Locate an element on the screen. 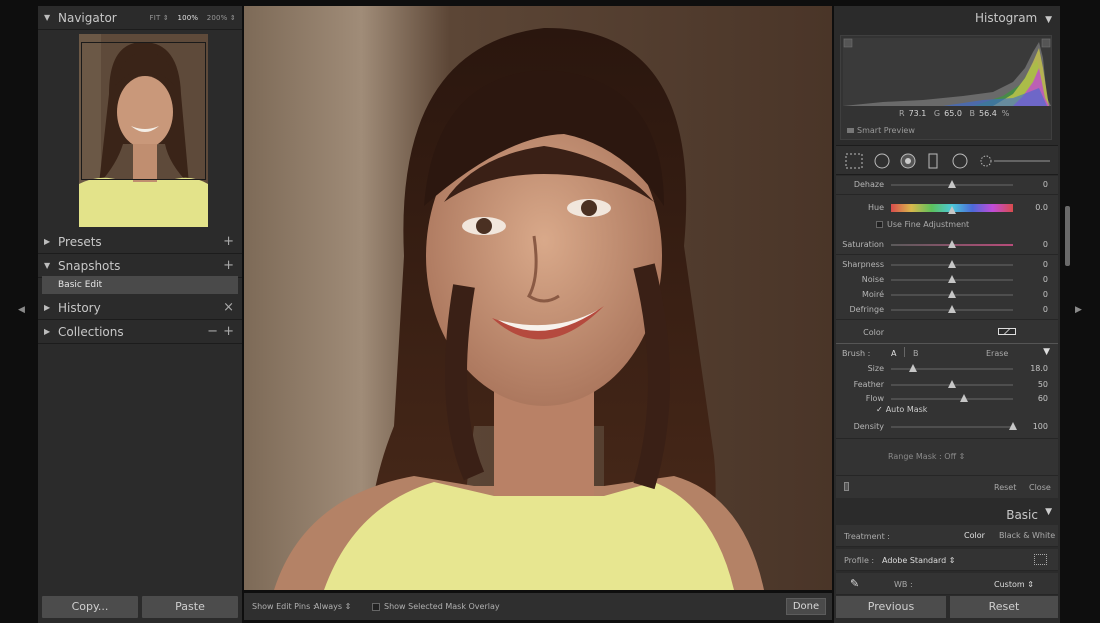 The width and height of the screenshot is (1100, 623). dehaze-slider is located at coordinates (952, 184).